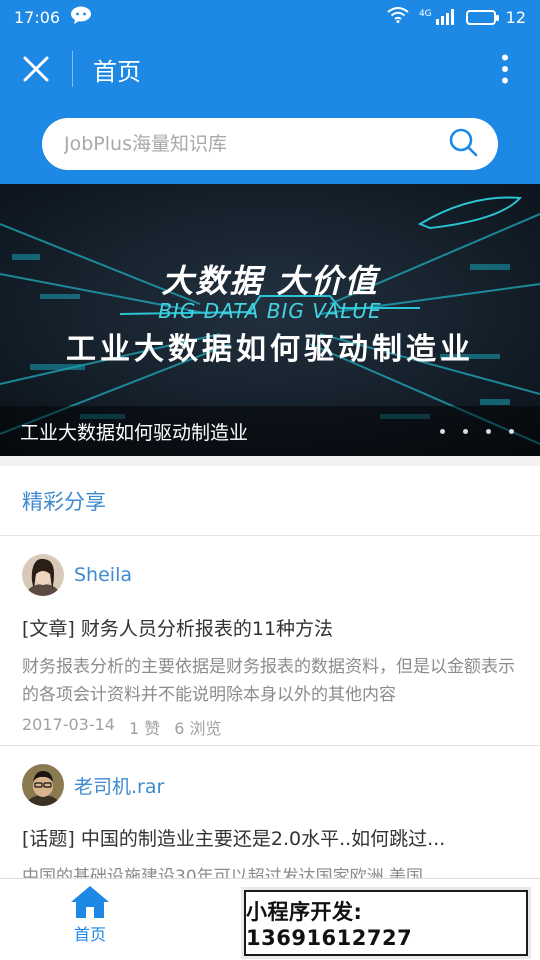 The width and height of the screenshot is (540, 960). I want to click on carousel-indicators, so click(490, 431).